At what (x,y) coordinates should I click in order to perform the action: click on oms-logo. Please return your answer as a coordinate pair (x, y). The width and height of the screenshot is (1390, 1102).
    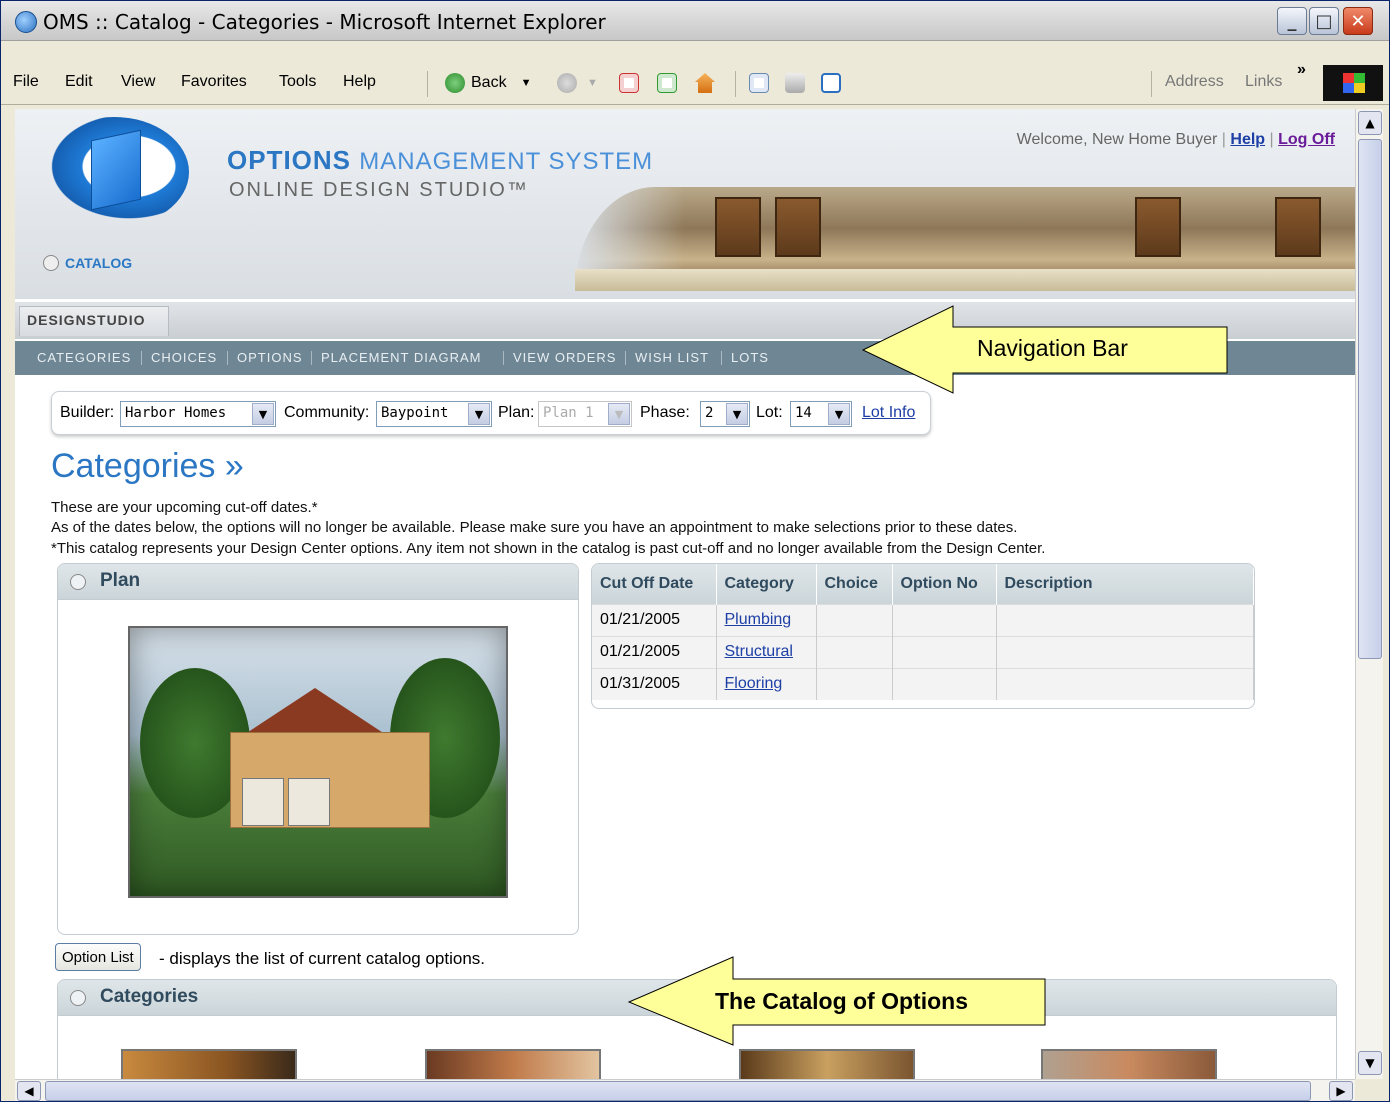
    Looking at the image, I should click on (114, 172).